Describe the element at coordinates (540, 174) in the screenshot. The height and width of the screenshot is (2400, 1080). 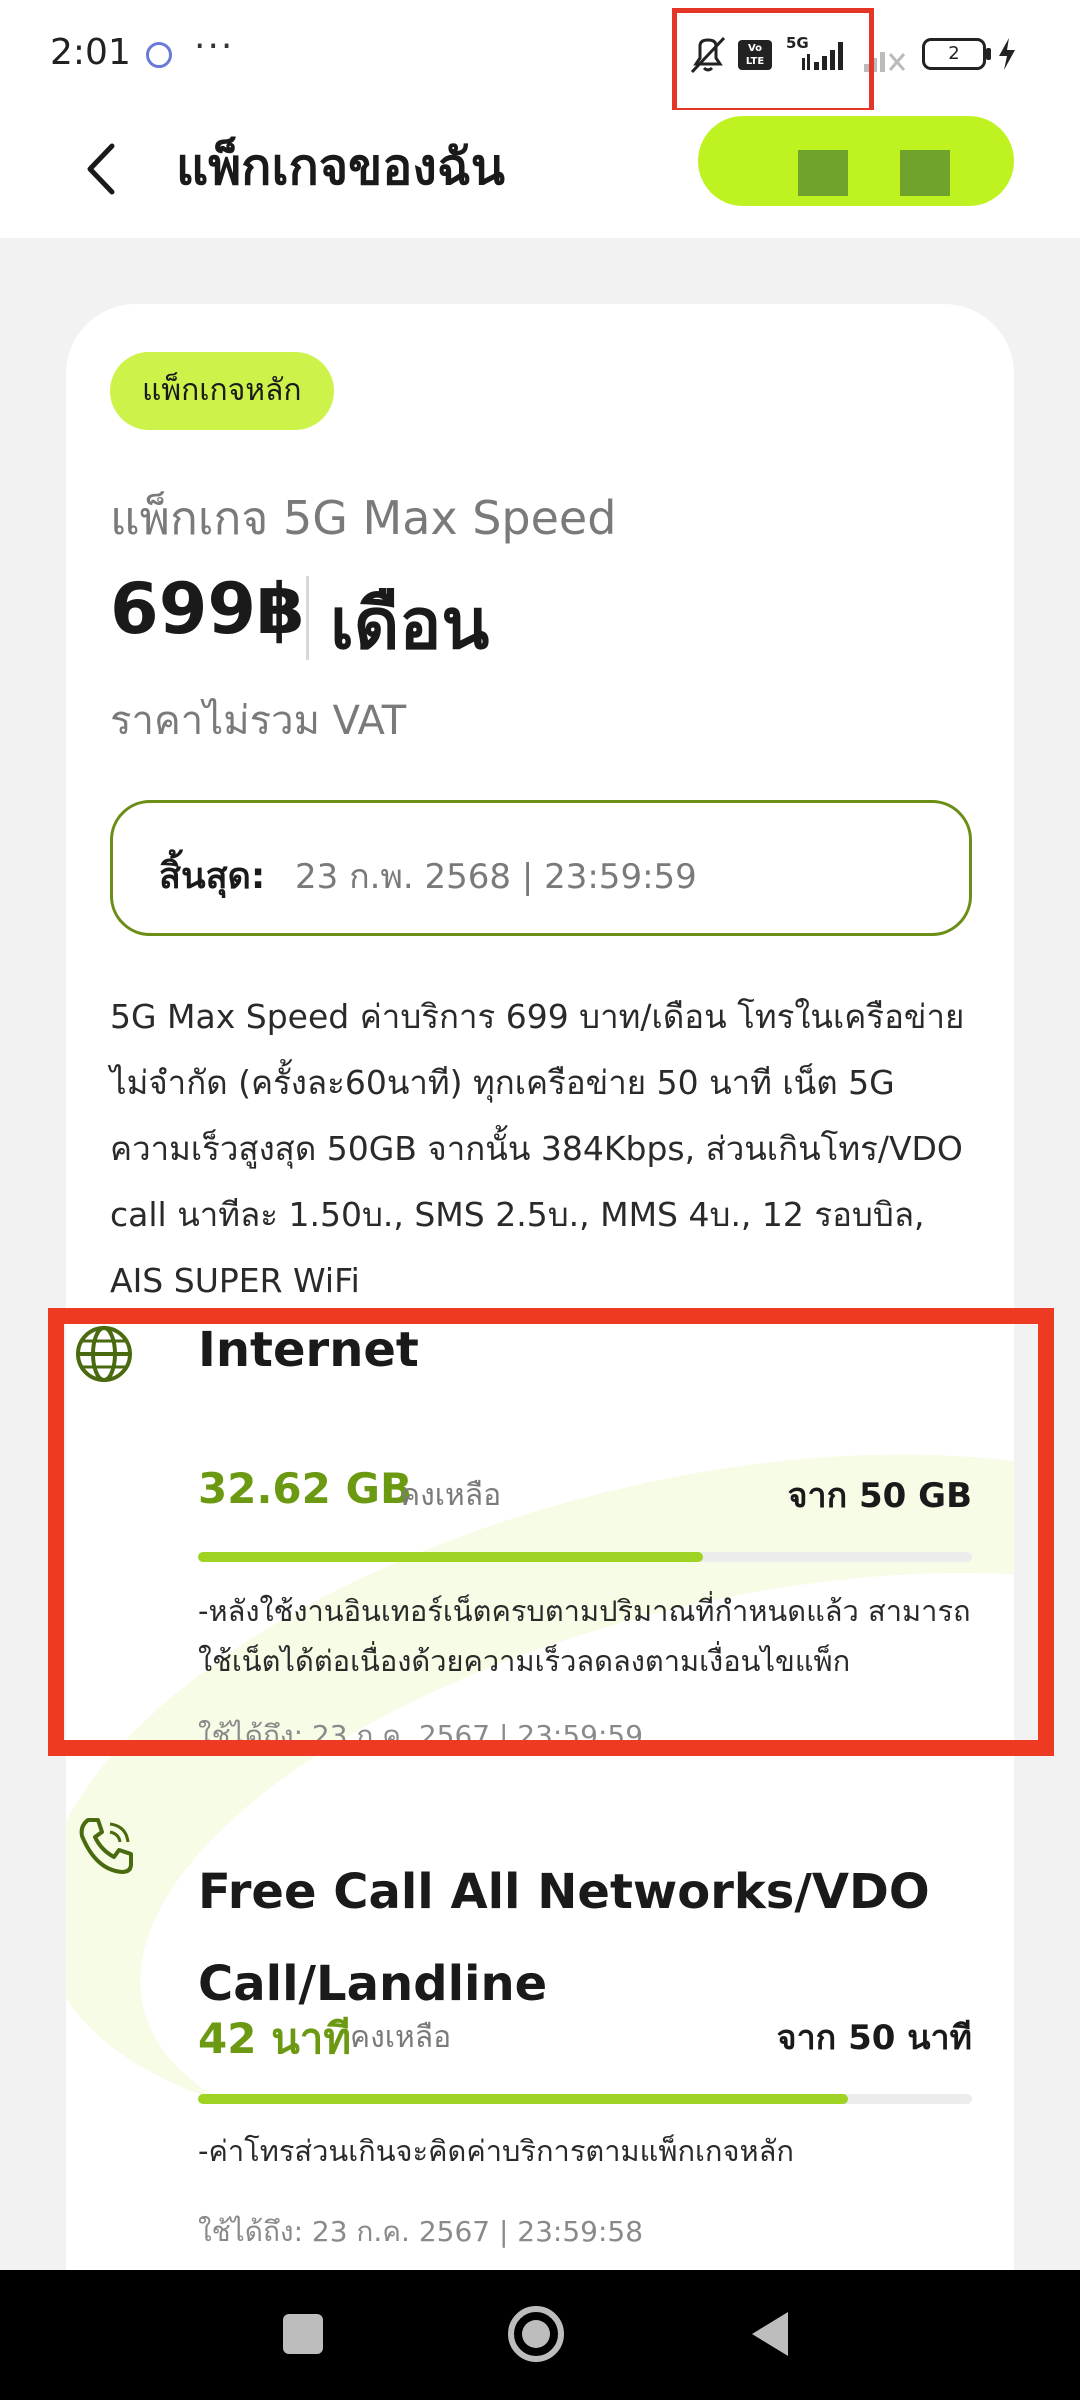
I see `app-header: แพ็กเกจของฉัน` at that location.